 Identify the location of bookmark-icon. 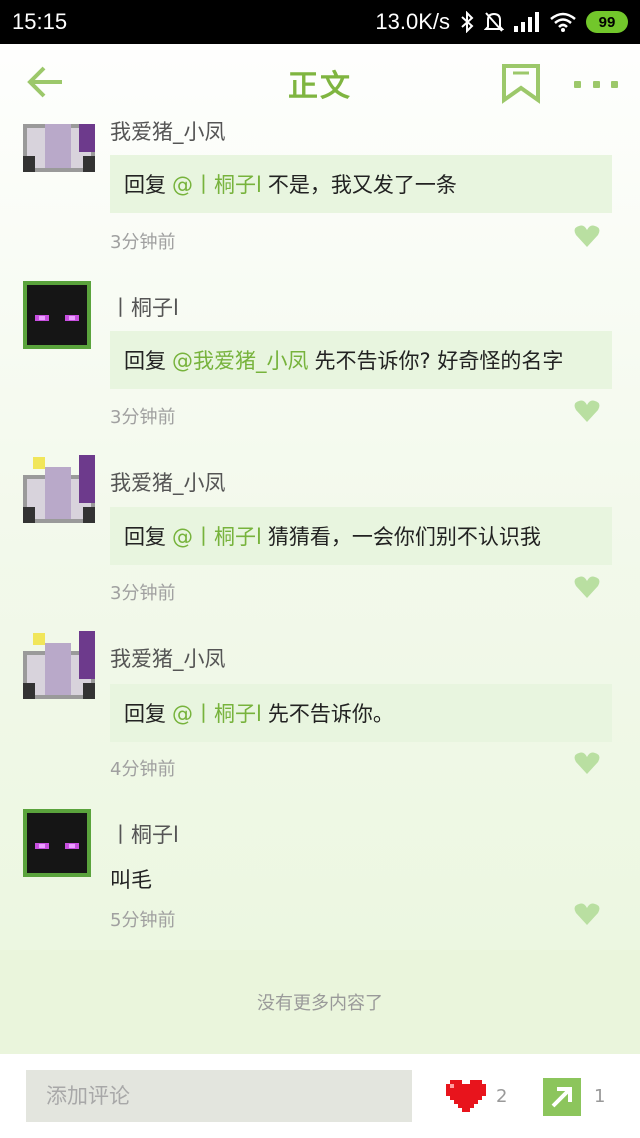
(521, 84).